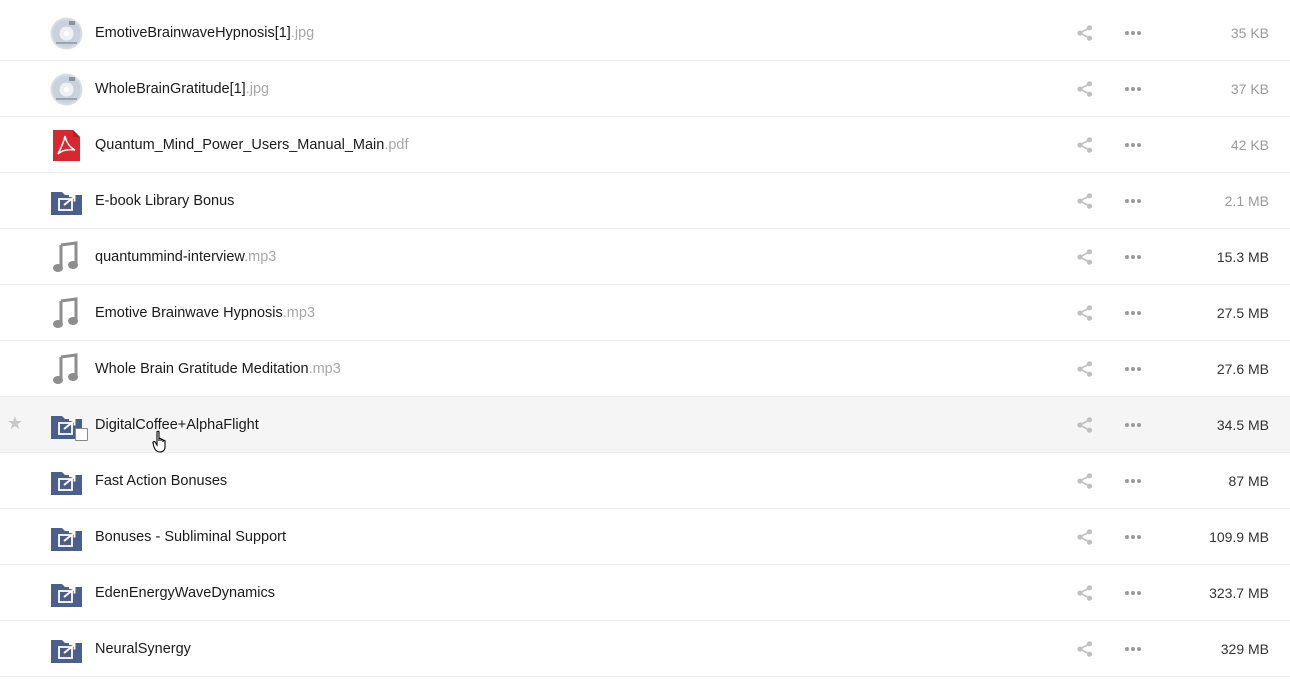 The height and width of the screenshot is (694, 1290). What do you see at coordinates (161, 442) in the screenshot?
I see `hand-cursor-icon` at bounding box center [161, 442].